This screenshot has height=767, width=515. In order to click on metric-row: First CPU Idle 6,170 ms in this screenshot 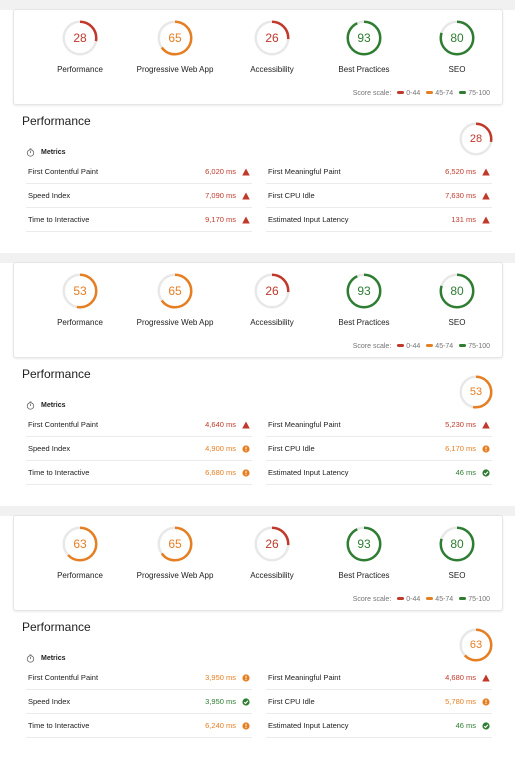, I will do `click(379, 449)`.